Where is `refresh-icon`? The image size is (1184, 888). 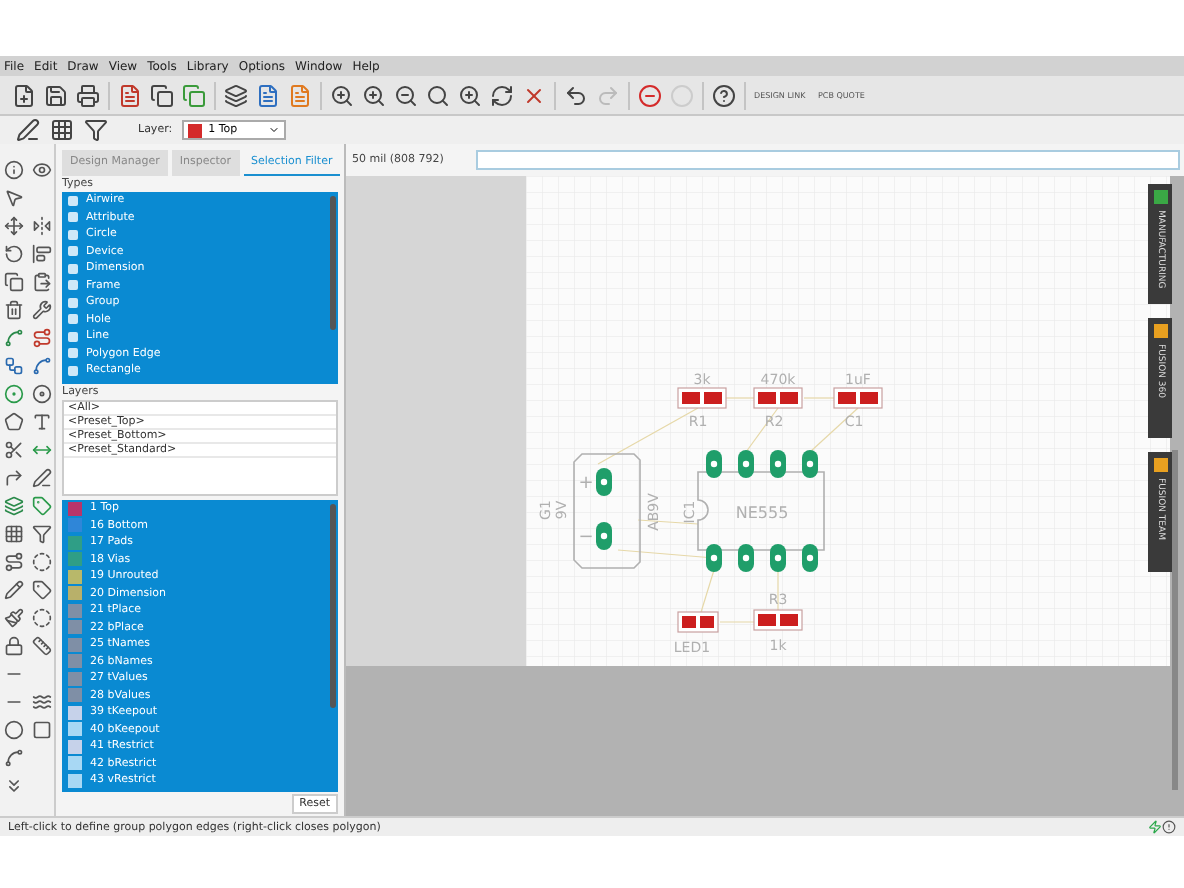
refresh-icon is located at coordinates (502, 95).